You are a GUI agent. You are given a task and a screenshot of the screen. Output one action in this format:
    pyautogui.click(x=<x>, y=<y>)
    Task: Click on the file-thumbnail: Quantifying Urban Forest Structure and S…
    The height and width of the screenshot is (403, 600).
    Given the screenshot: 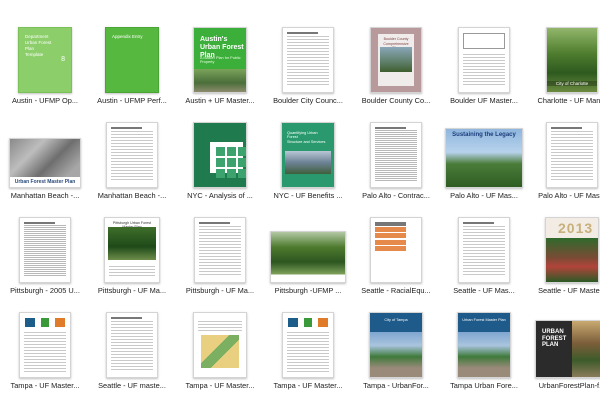 What is the action you would take?
    pyautogui.click(x=308, y=155)
    